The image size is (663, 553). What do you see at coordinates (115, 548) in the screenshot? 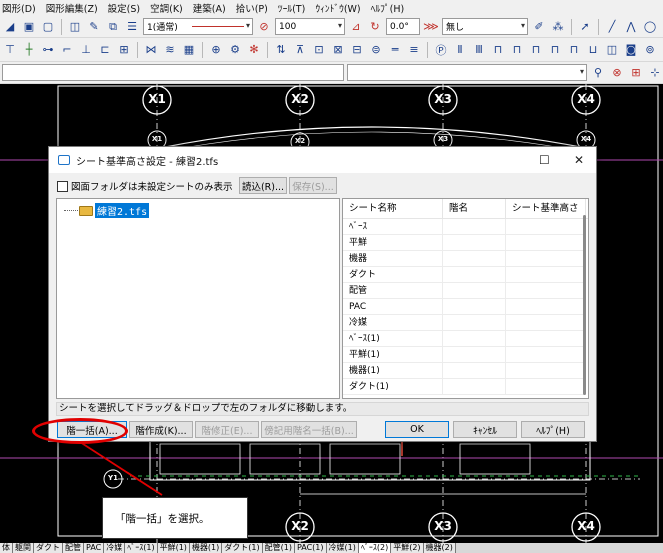
I see `sheet-tab: 冷媒` at bounding box center [115, 548].